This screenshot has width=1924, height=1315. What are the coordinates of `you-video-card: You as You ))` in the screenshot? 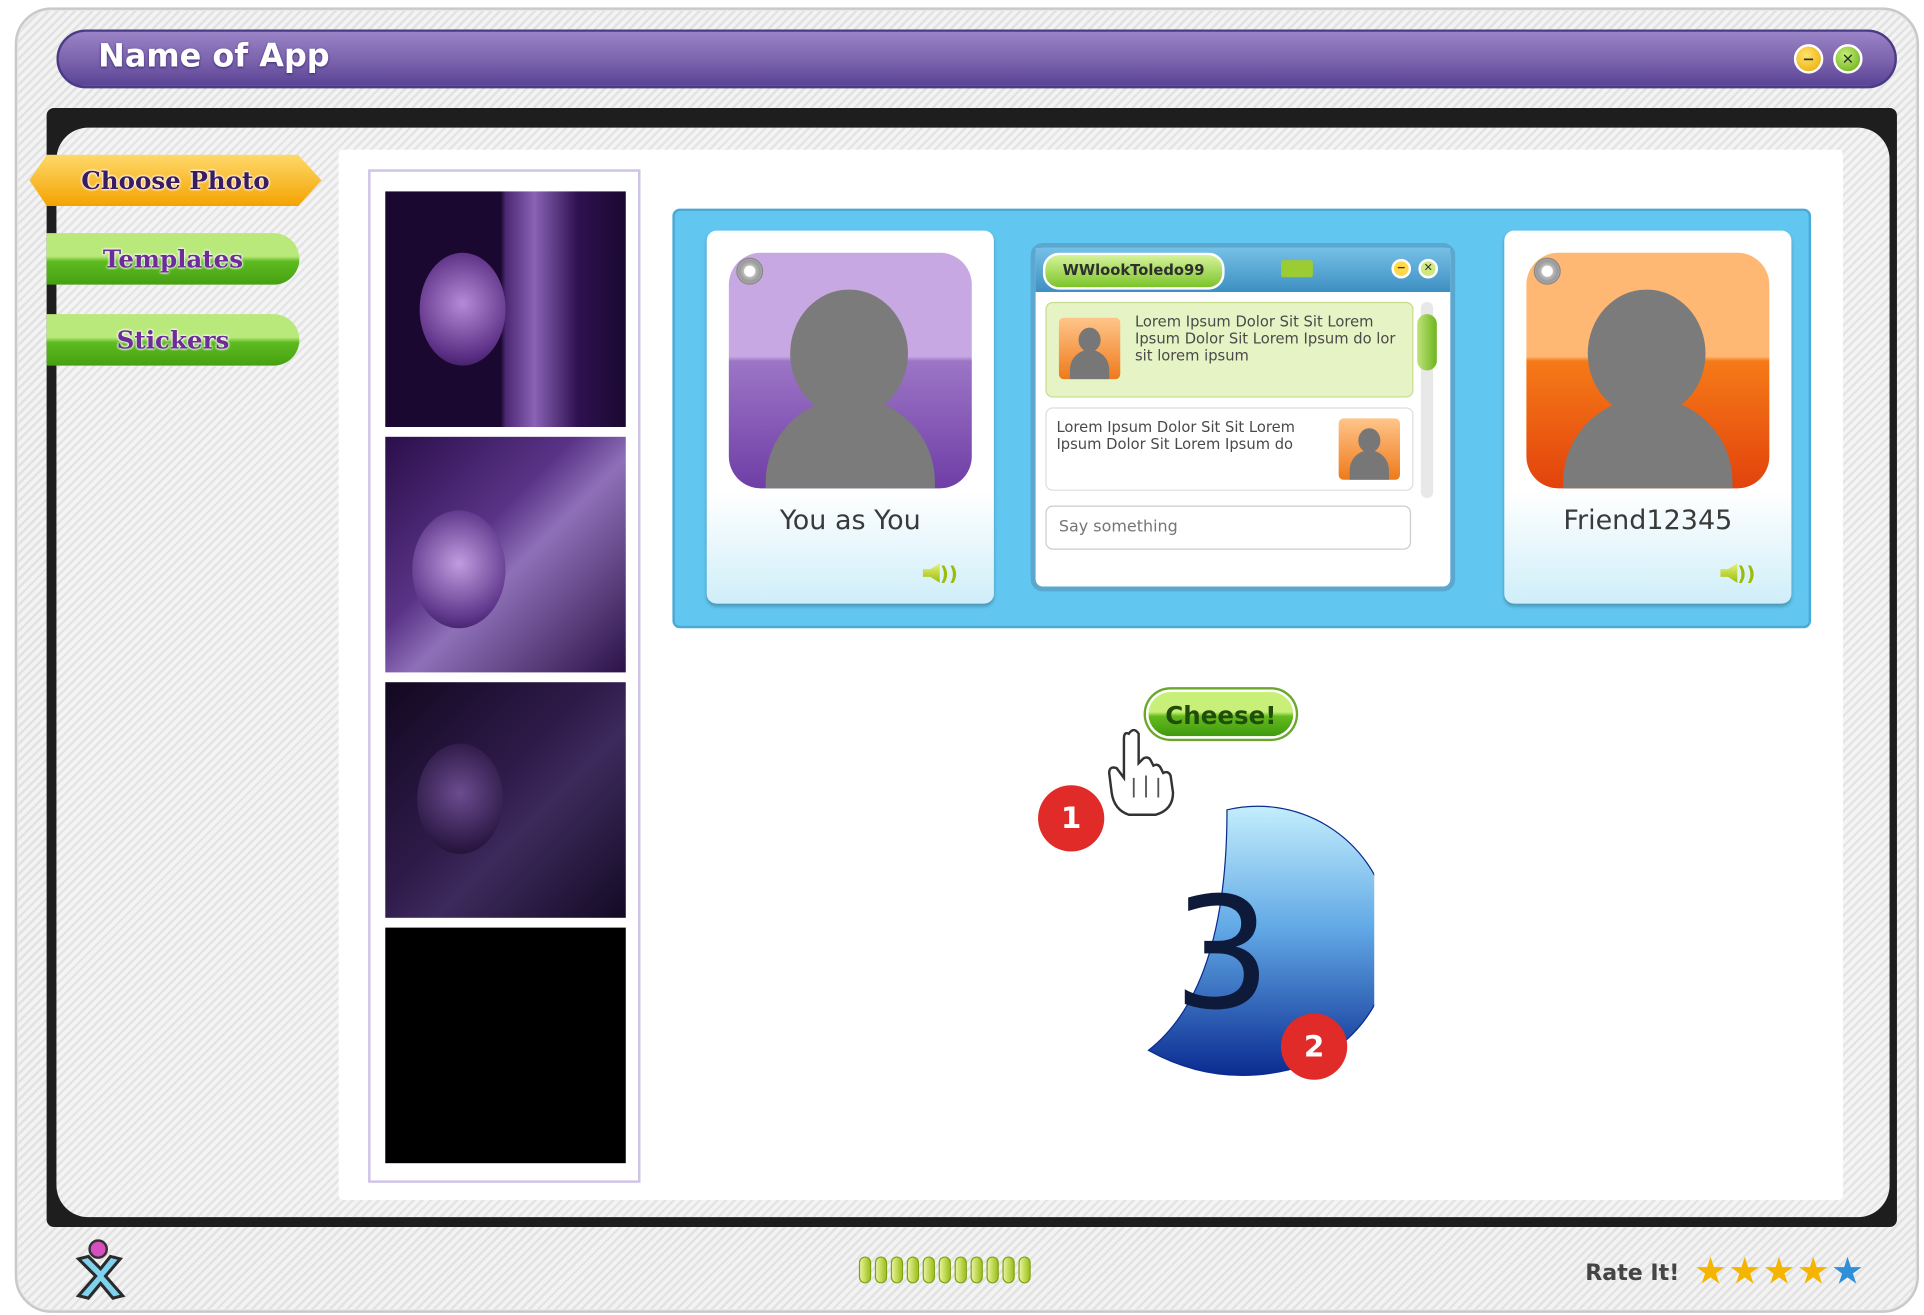 It's located at (850, 417).